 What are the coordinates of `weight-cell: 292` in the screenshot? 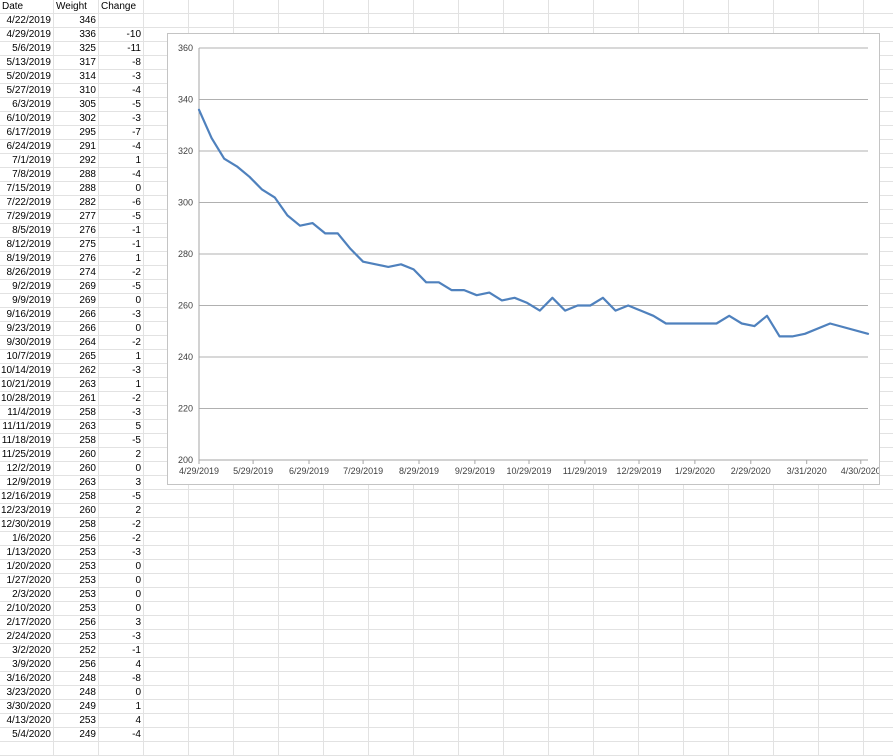 It's located at (76, 161).